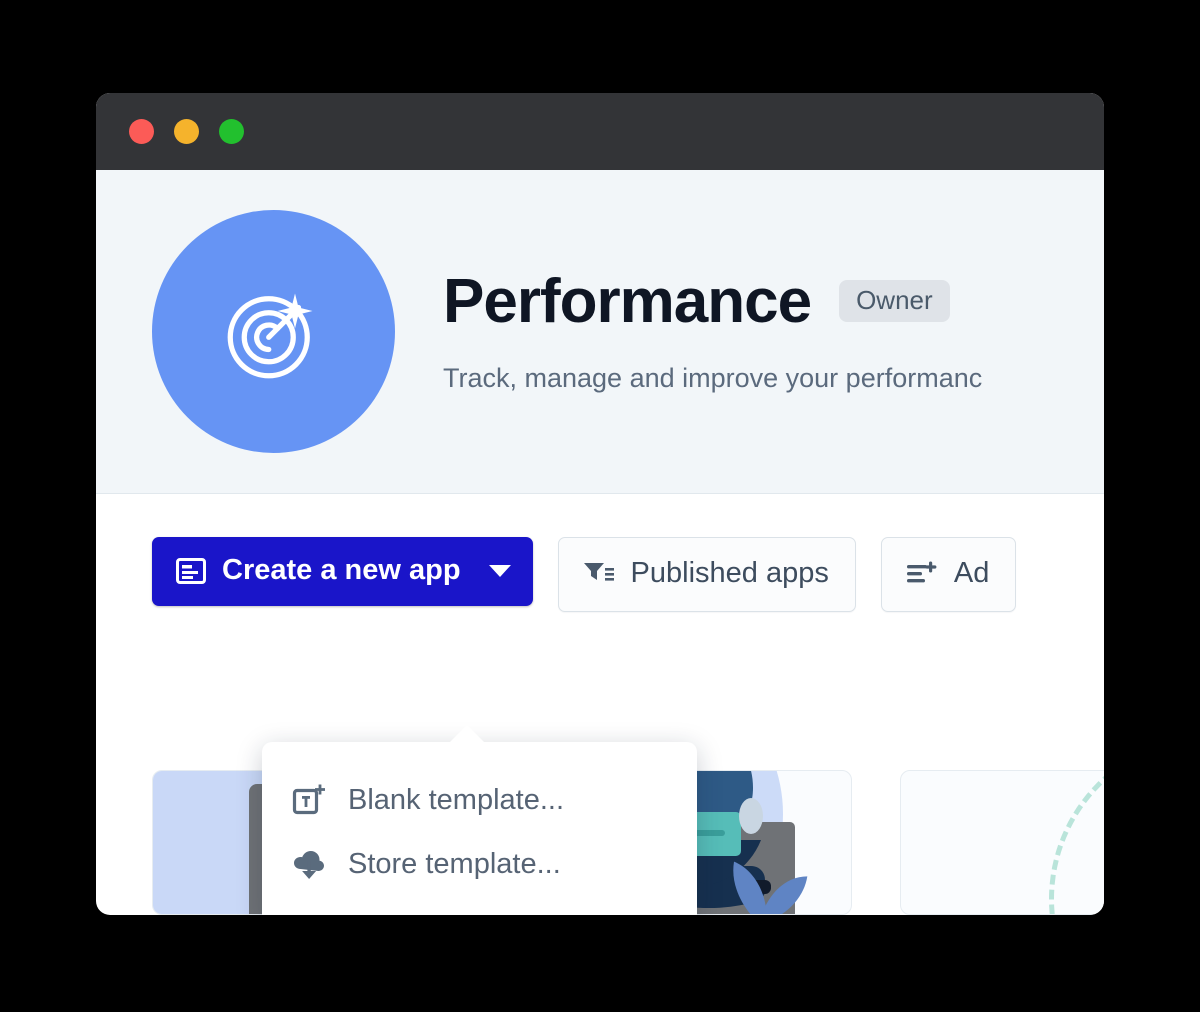  What do you see at coordinates (1002, 842) in the screenshot?
I see `app-card-feedback` at bounding box center [1002, 842].